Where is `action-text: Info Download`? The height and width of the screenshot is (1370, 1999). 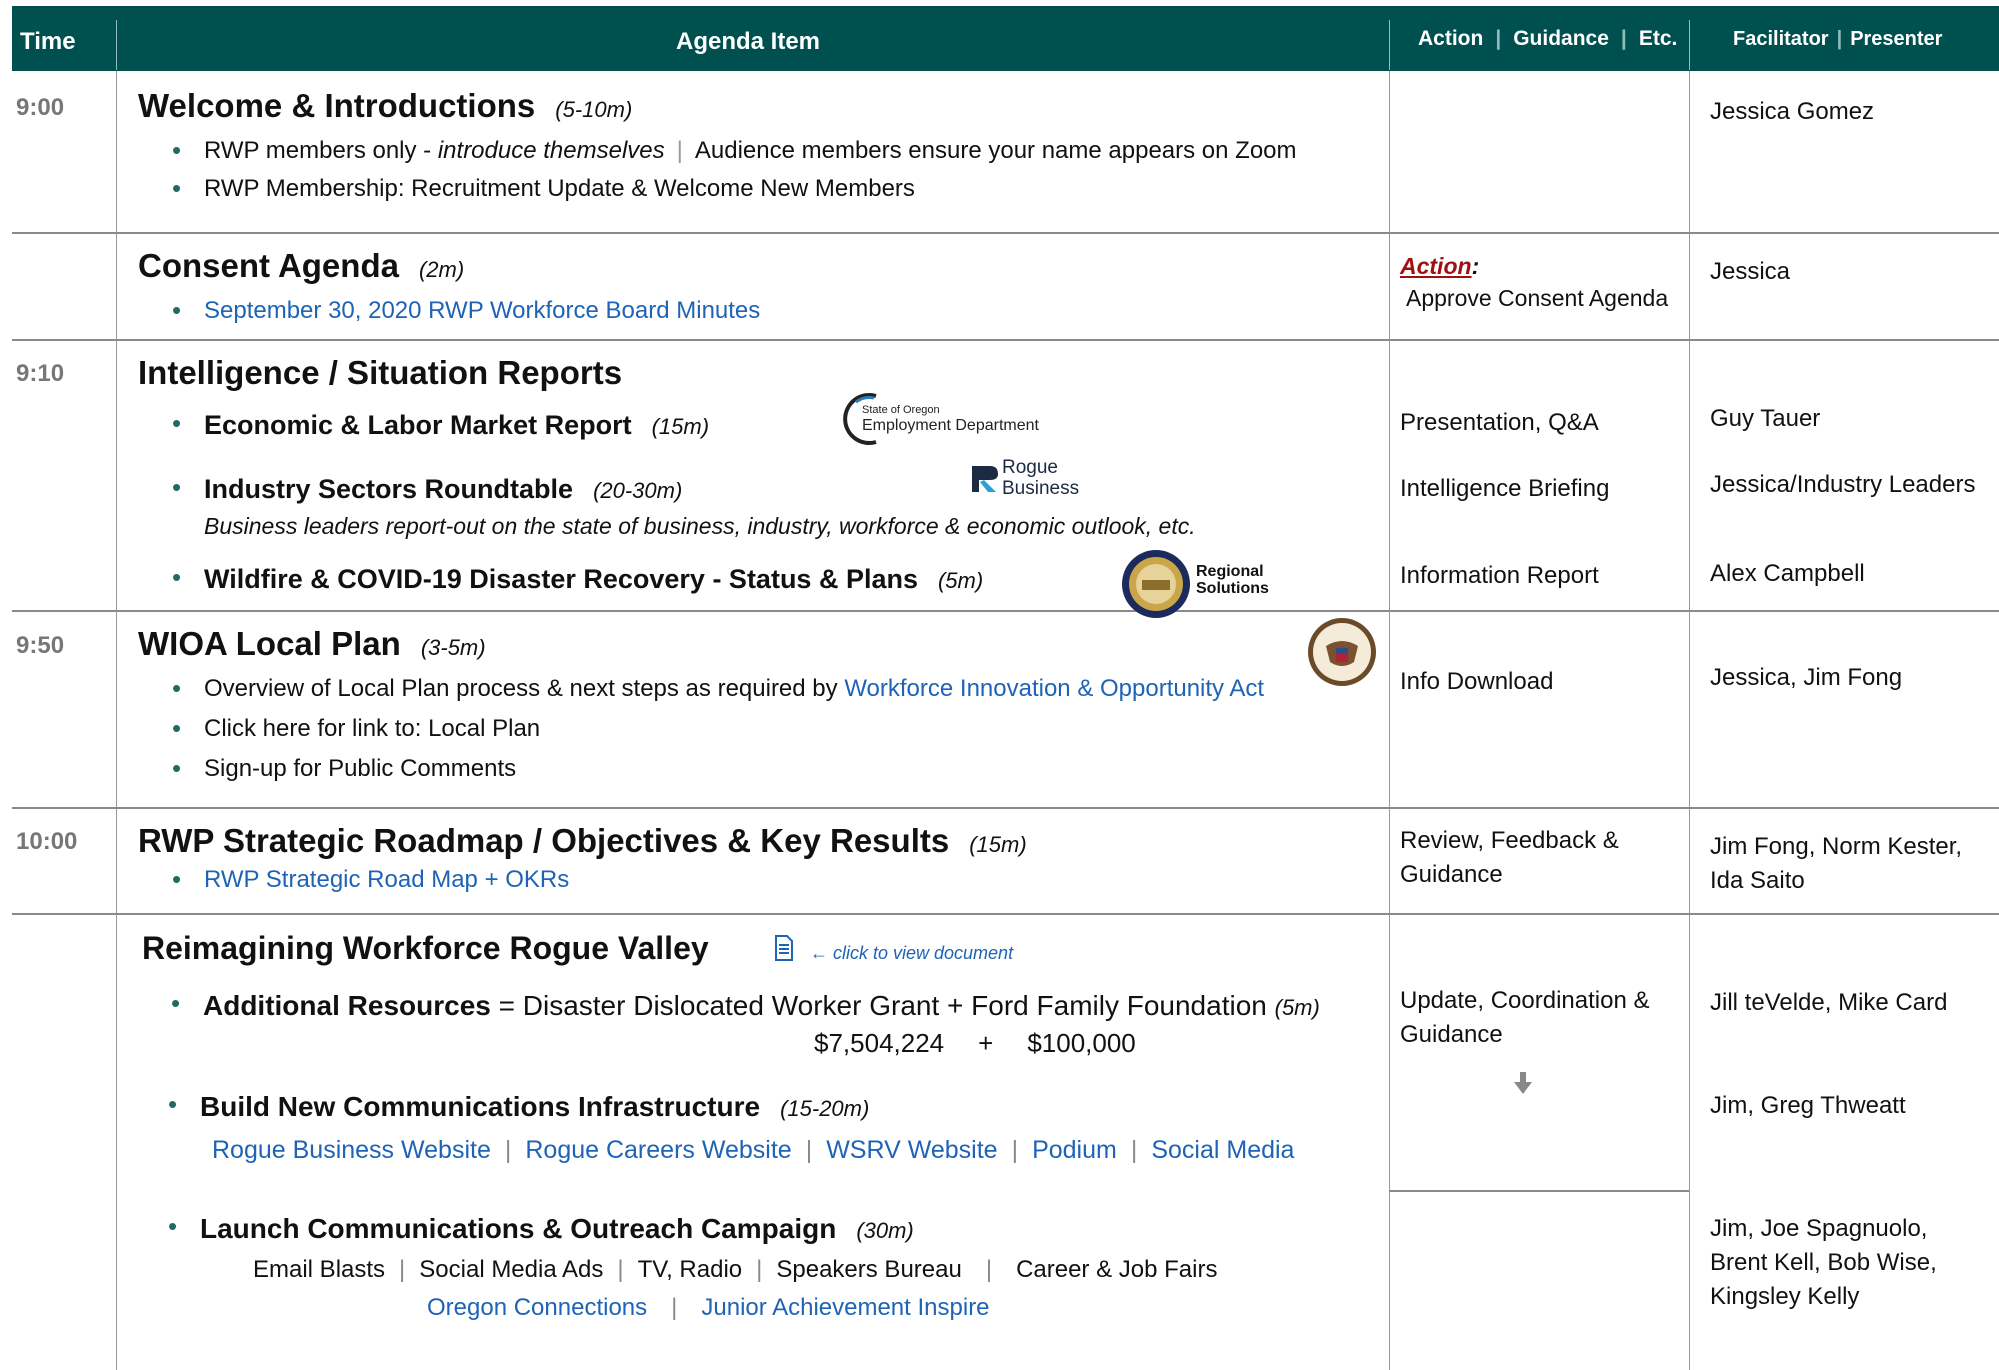
action-text: Info Download is located at coordinates (1477, 681).